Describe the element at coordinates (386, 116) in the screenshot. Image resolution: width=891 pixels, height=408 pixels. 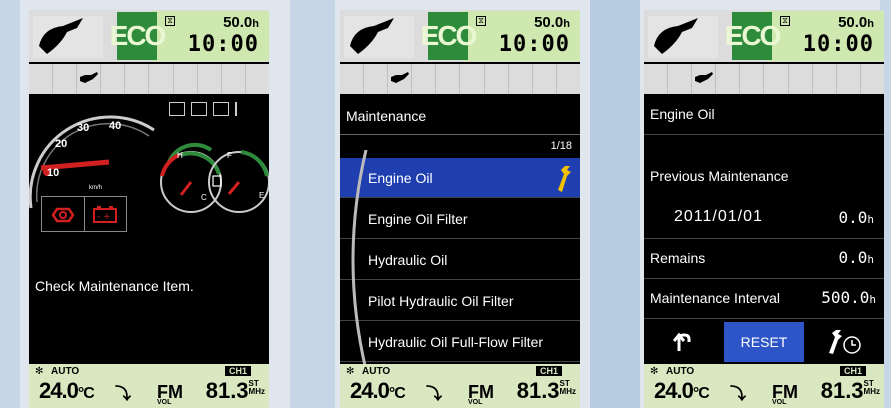
I see `page-title: Maintenance` at that location.